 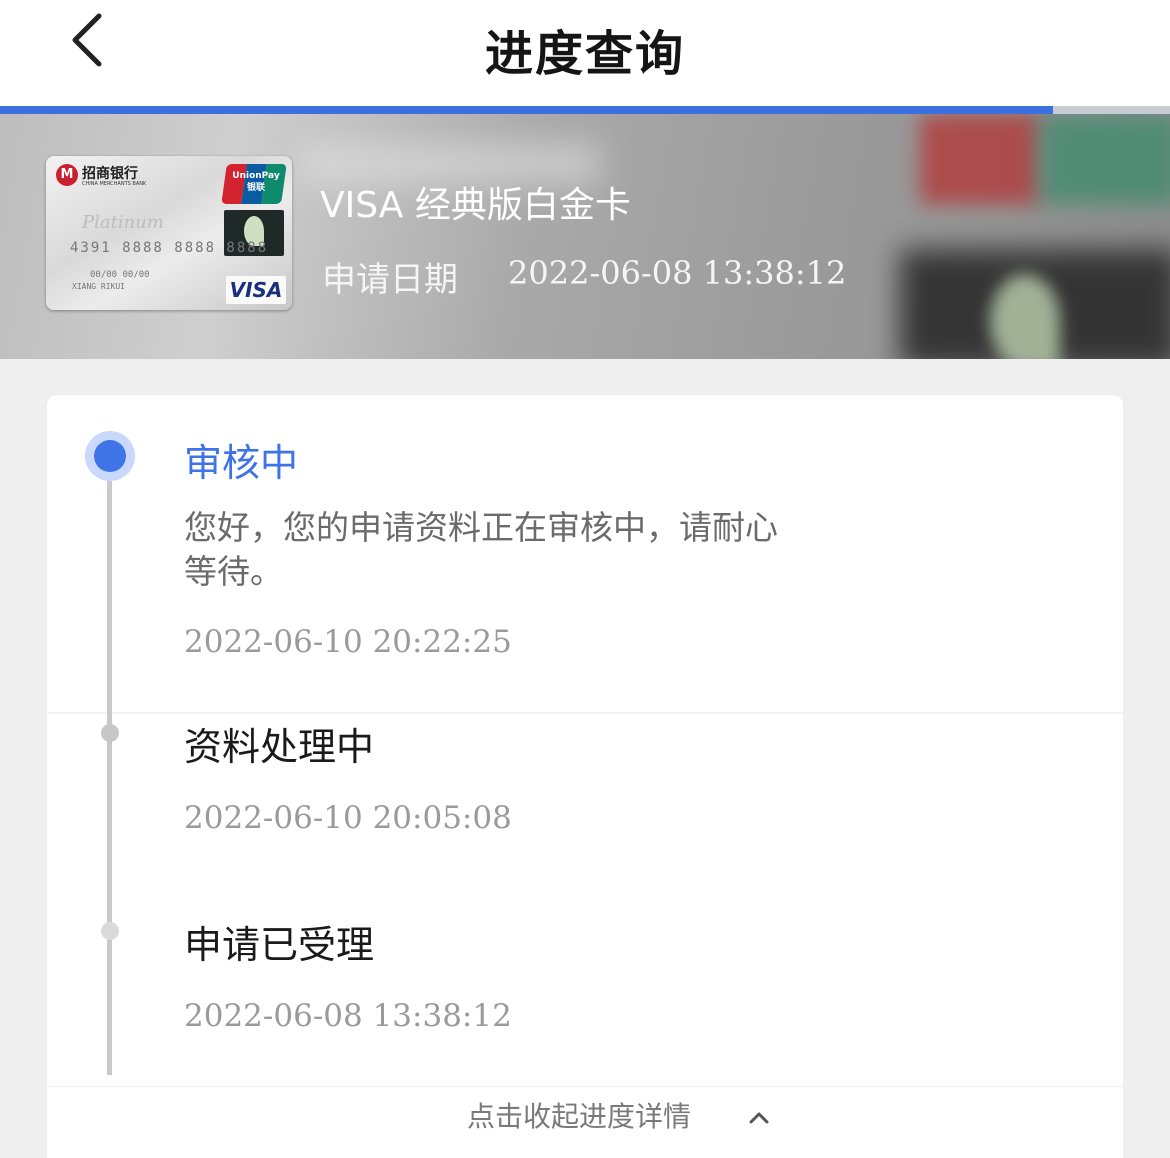 What do you see at coordinates (123, 222) in the screenshot?
I see `card-tier-text: Platinum` at bounding box center [123, 222].